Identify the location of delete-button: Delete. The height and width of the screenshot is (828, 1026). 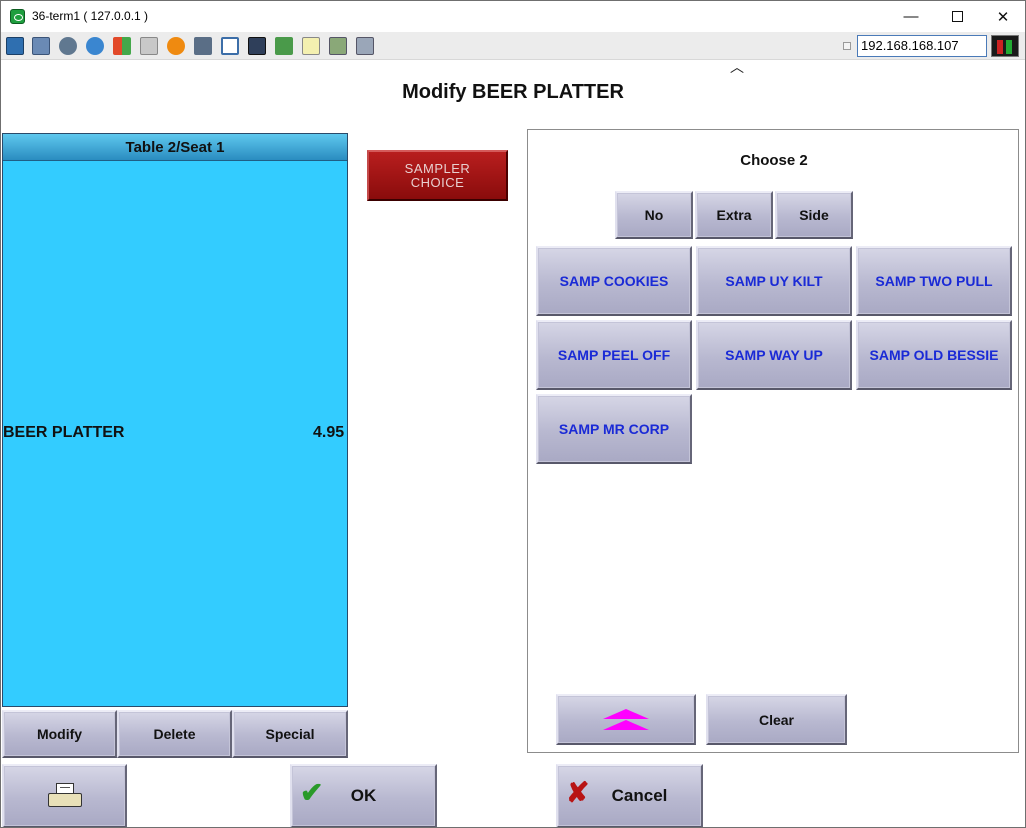
(174, 734).